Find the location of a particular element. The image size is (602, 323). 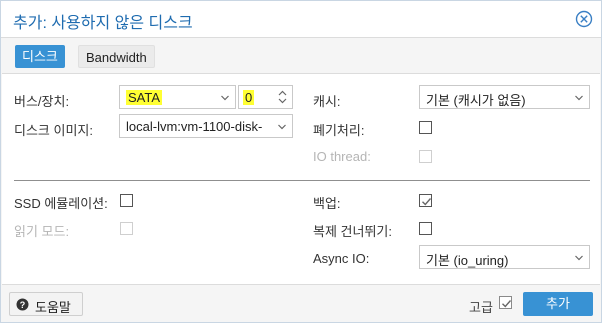

tab-bar: 디스크 Bandwidth is located at coordinates (301, 56).